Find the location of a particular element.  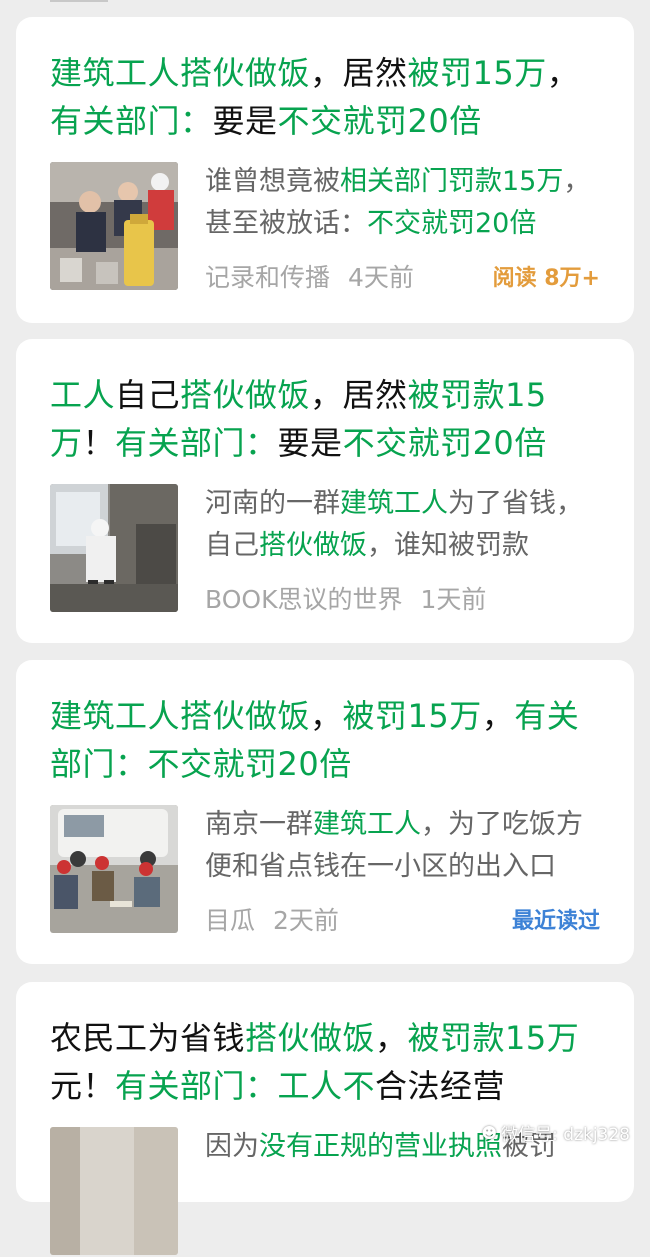

text-segment: 合法经营 is located at coordinates (440, 1086).